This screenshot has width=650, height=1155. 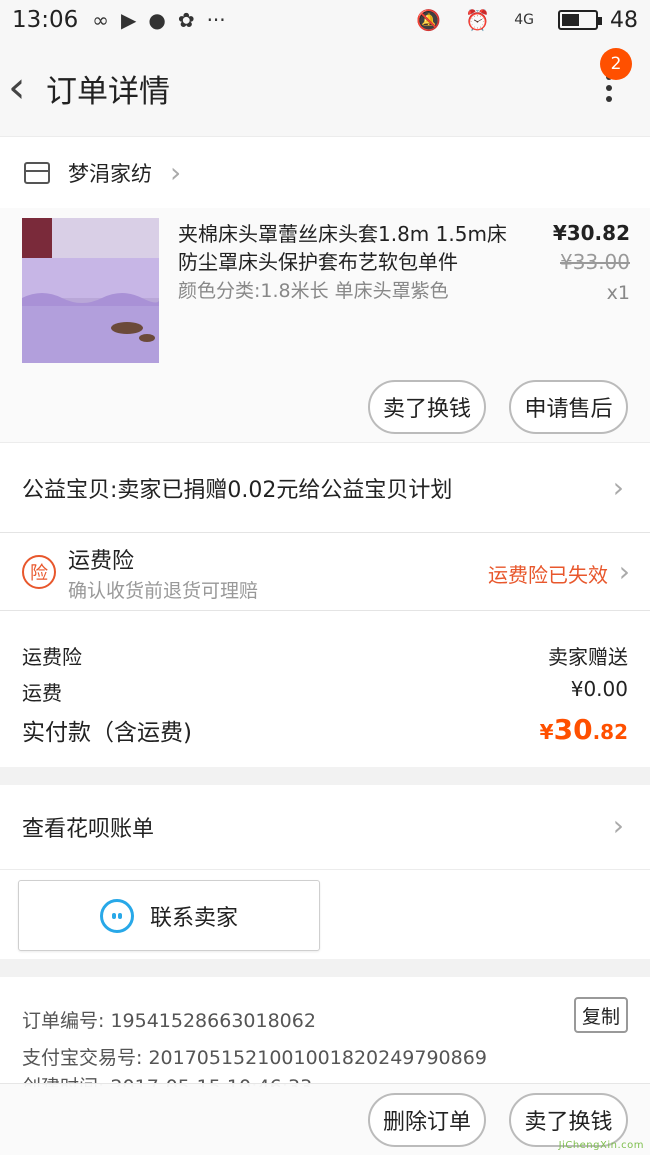 I want to click on total-label: 实付款（含运费), so click(x=107, y=733).